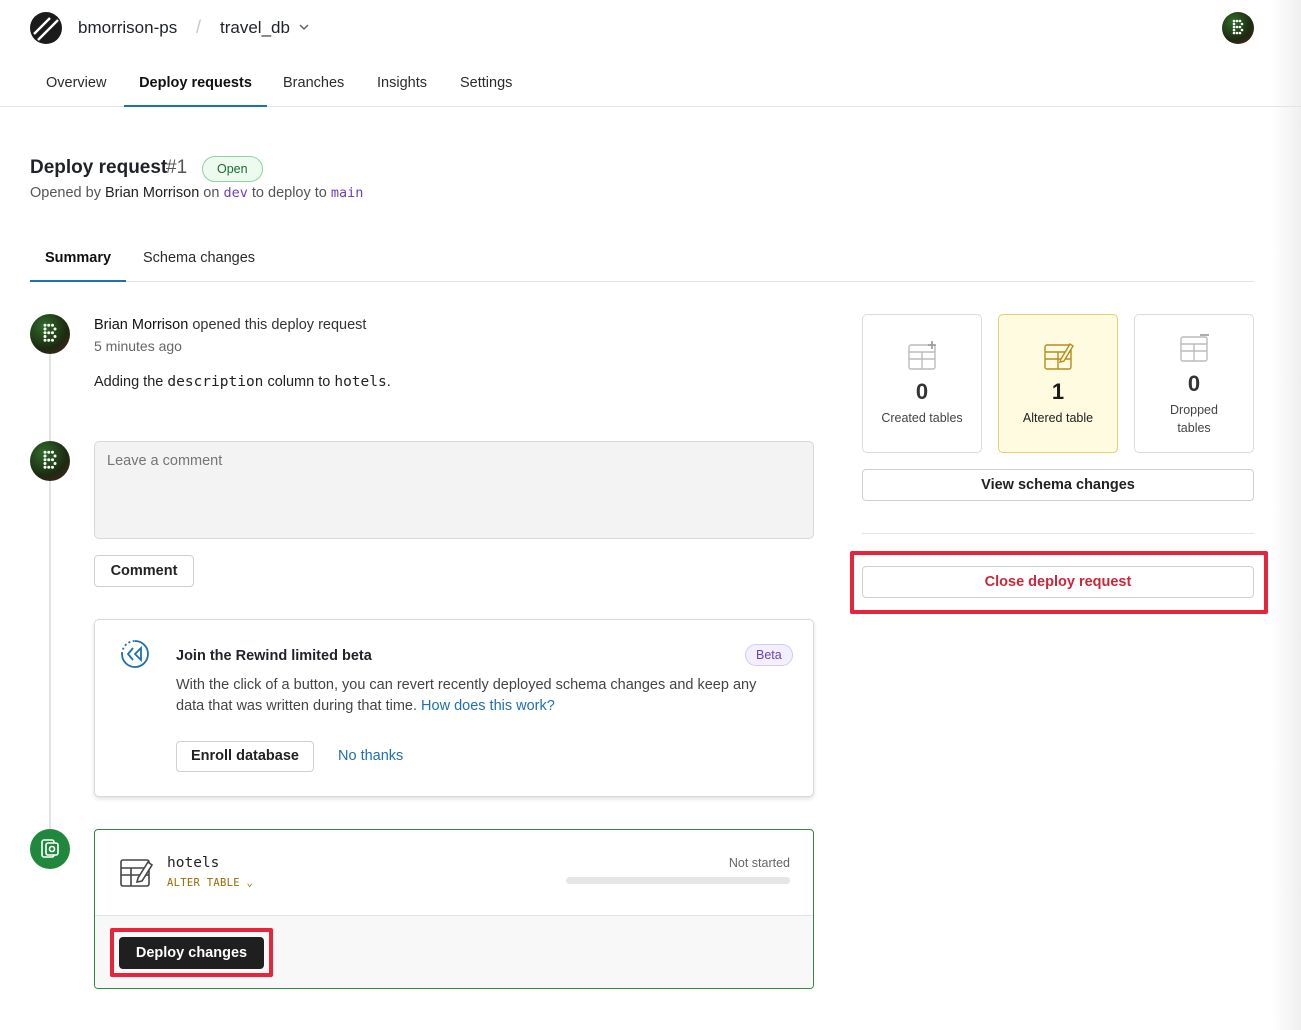  Describe the element at coordinates (1194, 348) in the screenshot. I see `remove-table-icon` at that location.